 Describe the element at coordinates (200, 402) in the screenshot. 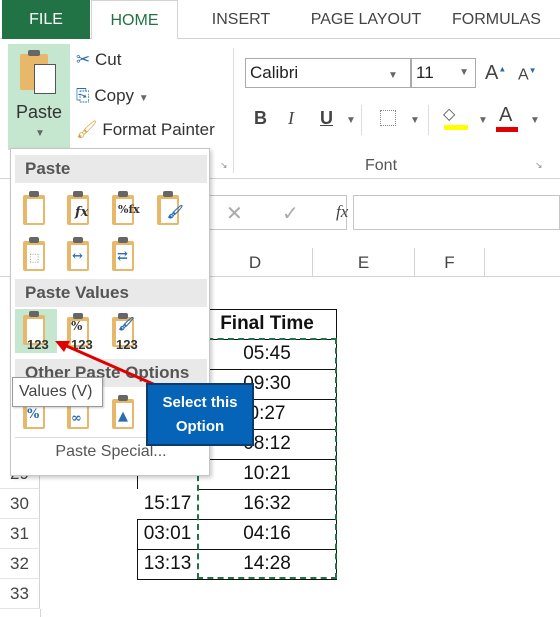

I see `callout-line-1: Select this` at that location.